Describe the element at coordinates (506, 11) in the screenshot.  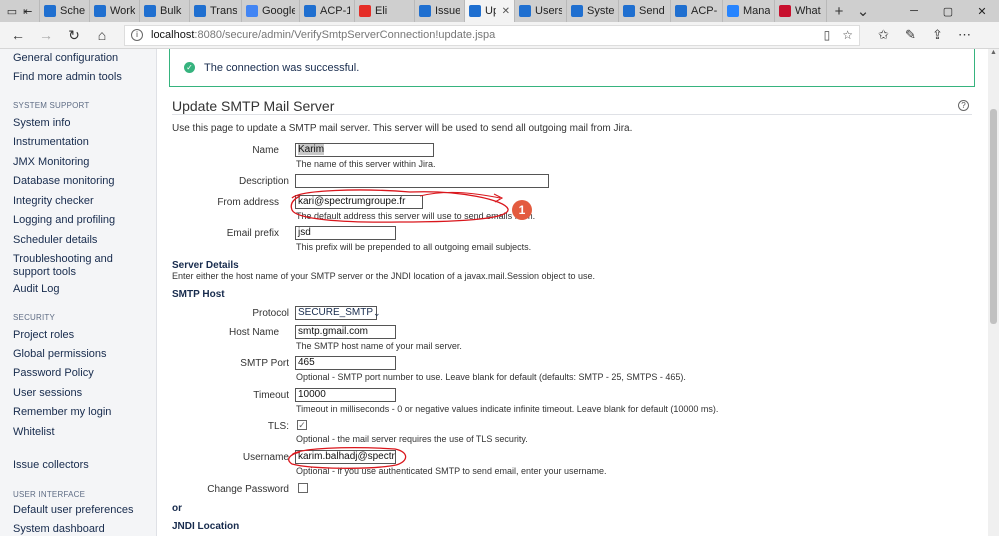
I see `close-tab-icon: ✕` at that location.